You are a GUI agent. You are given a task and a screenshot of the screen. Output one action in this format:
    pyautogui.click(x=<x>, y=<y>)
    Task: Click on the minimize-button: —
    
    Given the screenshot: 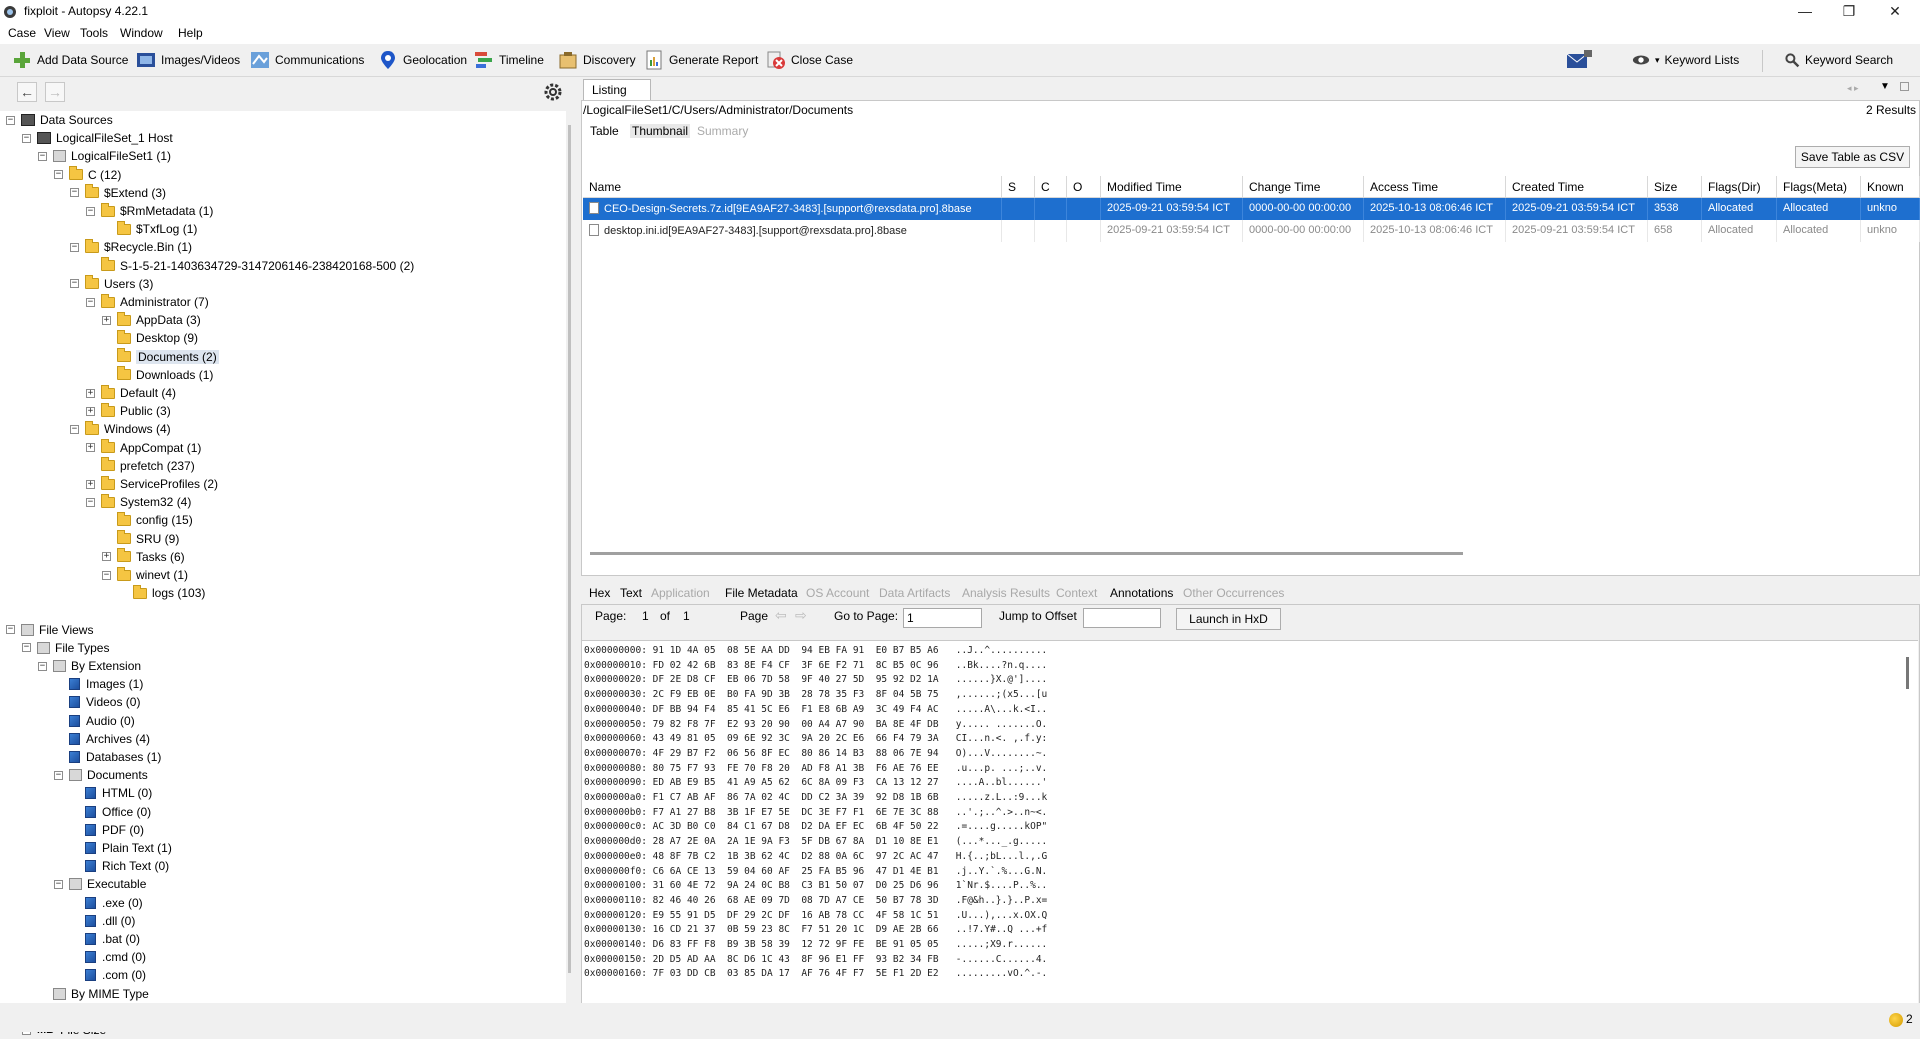 What is the action you would take?
    pyautogui.click(x=1805, y=12)
    